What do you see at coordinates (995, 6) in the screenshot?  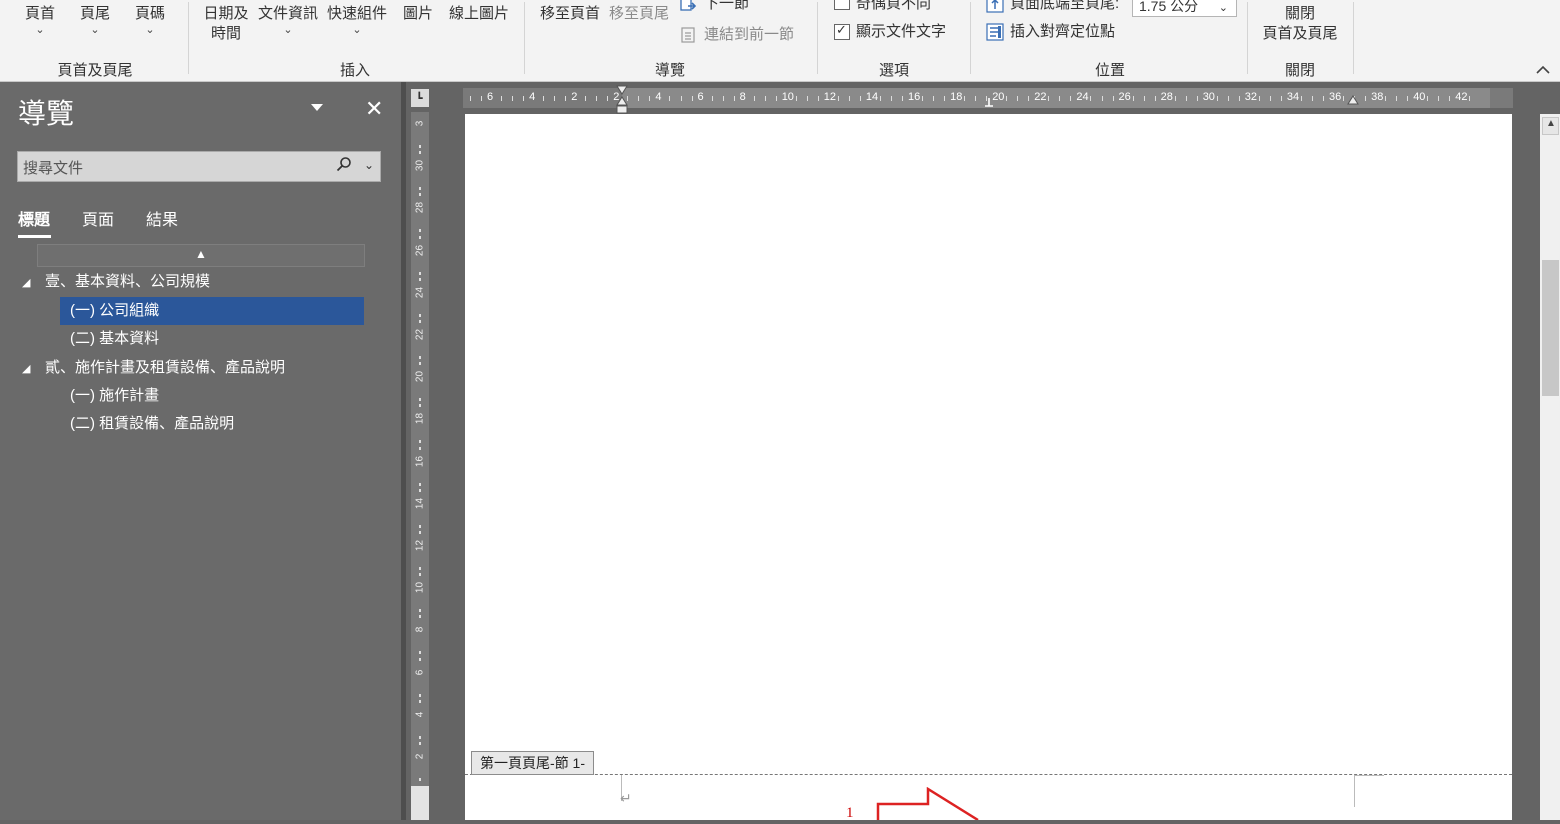 I see `footer-position-icon` at bounding box center [995, 6].